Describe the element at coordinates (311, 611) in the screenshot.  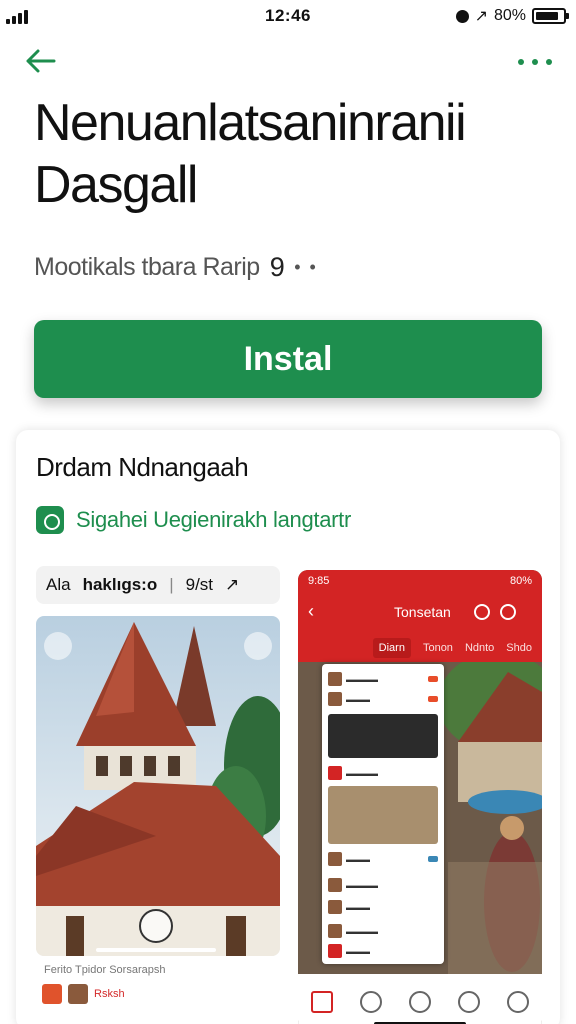
I see `phone-back-icon: ‹` at that location.